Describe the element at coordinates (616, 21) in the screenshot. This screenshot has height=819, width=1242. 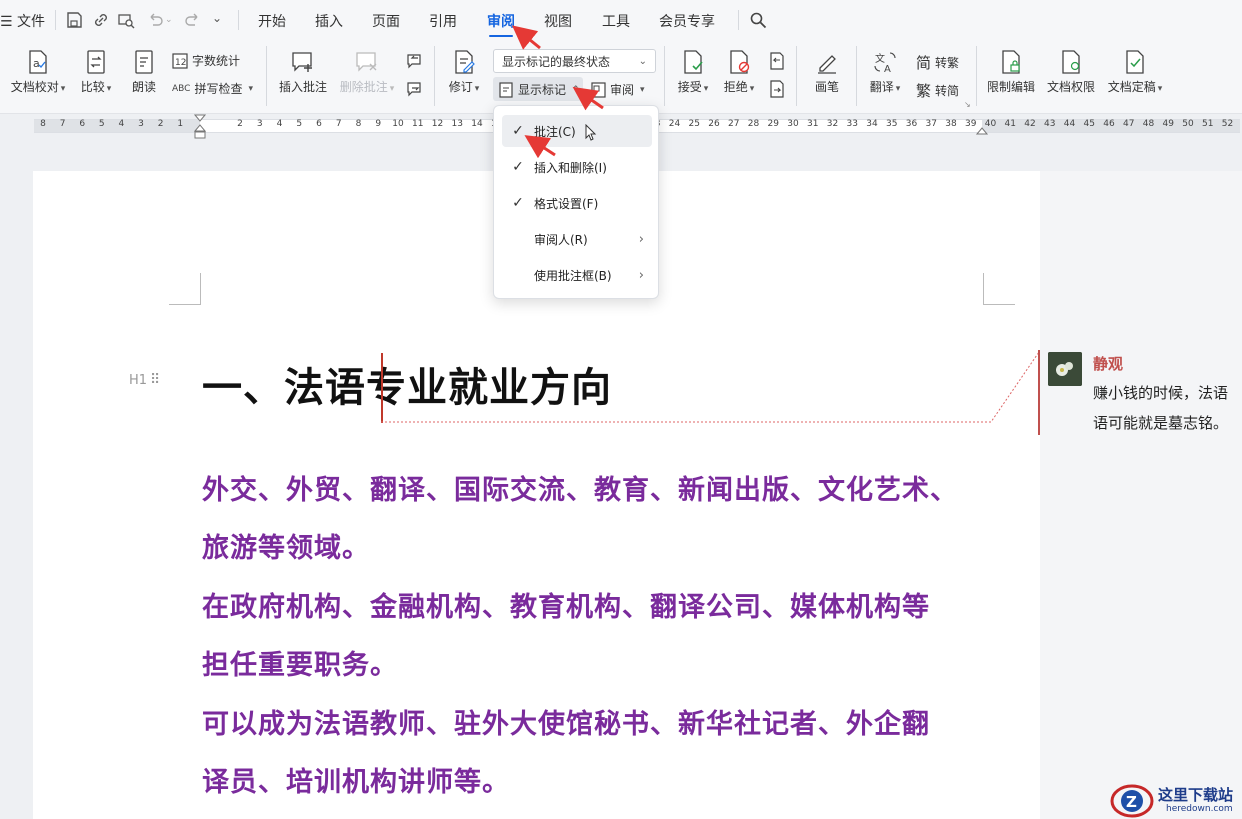
I see `tab-tools: 工具` at that location.